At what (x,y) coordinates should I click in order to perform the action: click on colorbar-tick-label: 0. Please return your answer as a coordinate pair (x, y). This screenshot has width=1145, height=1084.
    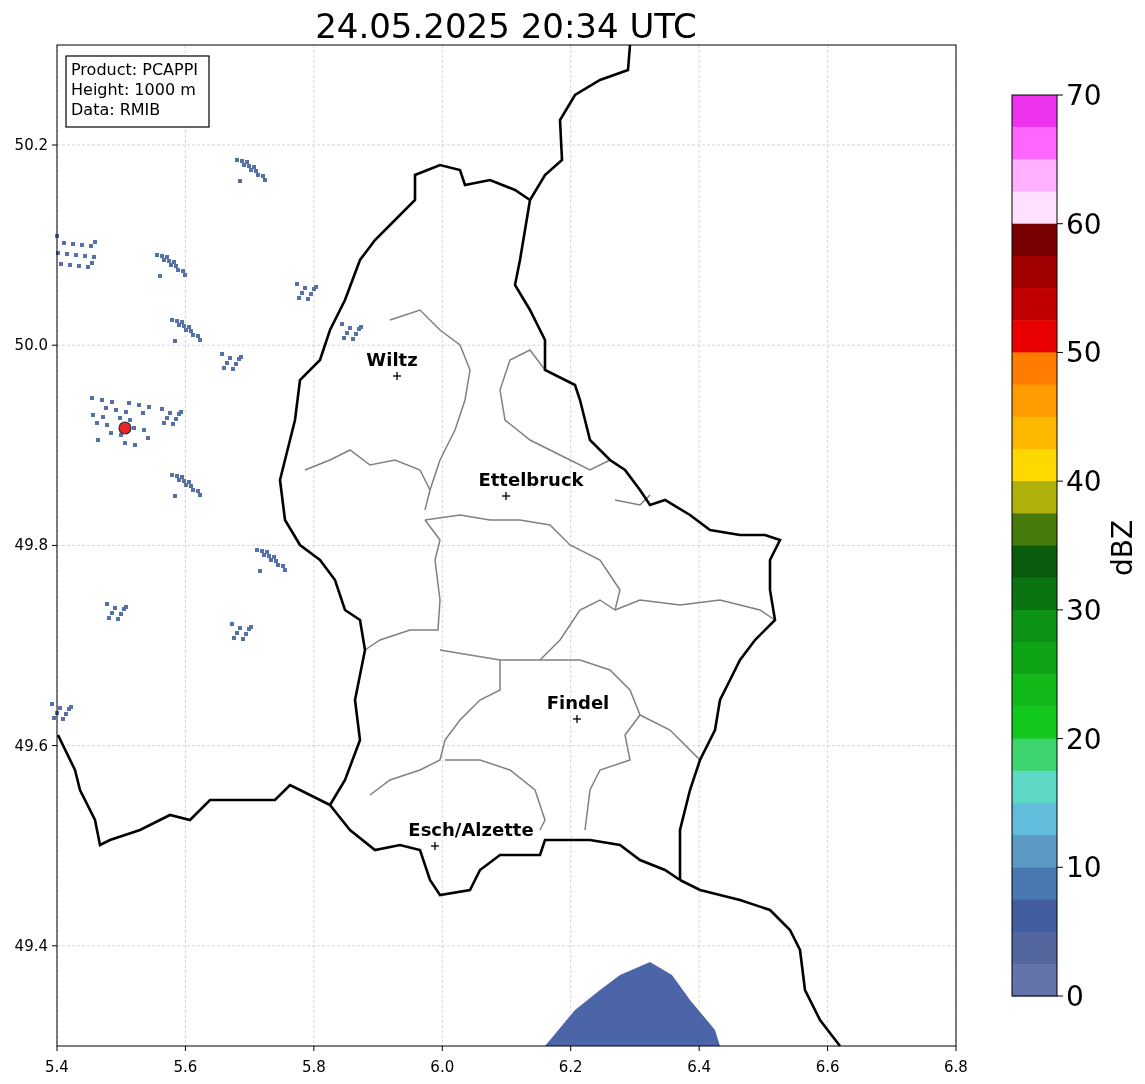
    Looking at the image, I should click on (1075, 996).